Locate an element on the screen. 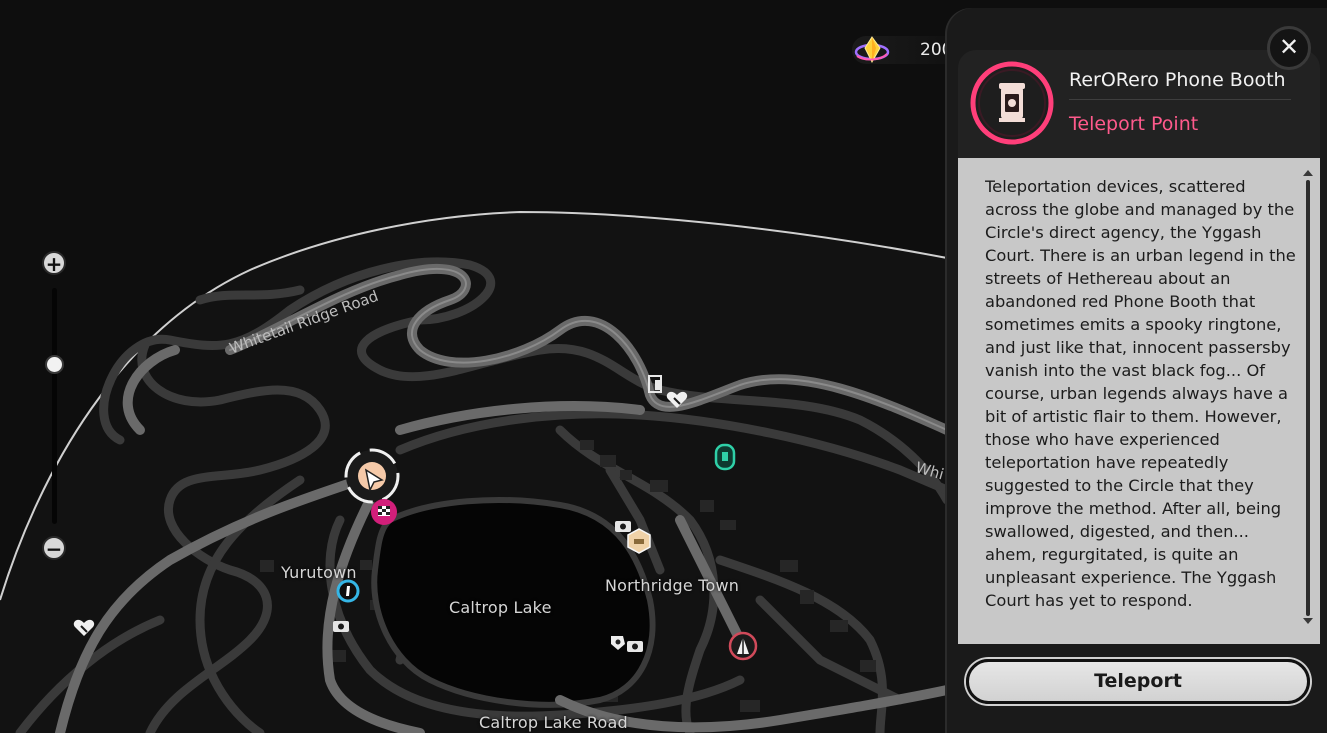  currency-display: 200 is located at coordinates (907, 50).